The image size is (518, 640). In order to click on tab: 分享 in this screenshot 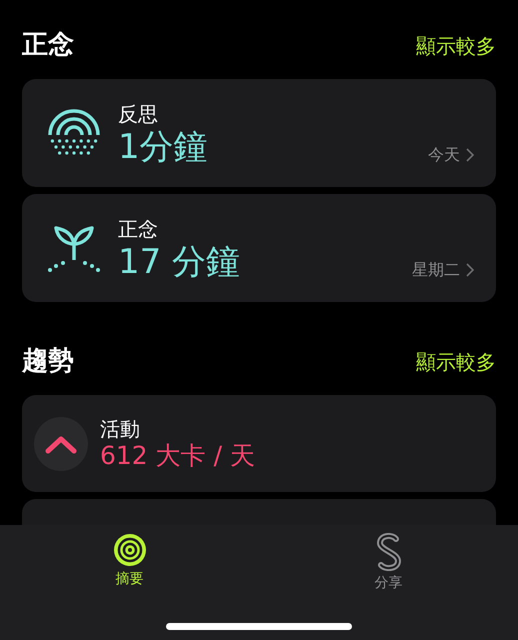, I will do `click(388, 563)`.